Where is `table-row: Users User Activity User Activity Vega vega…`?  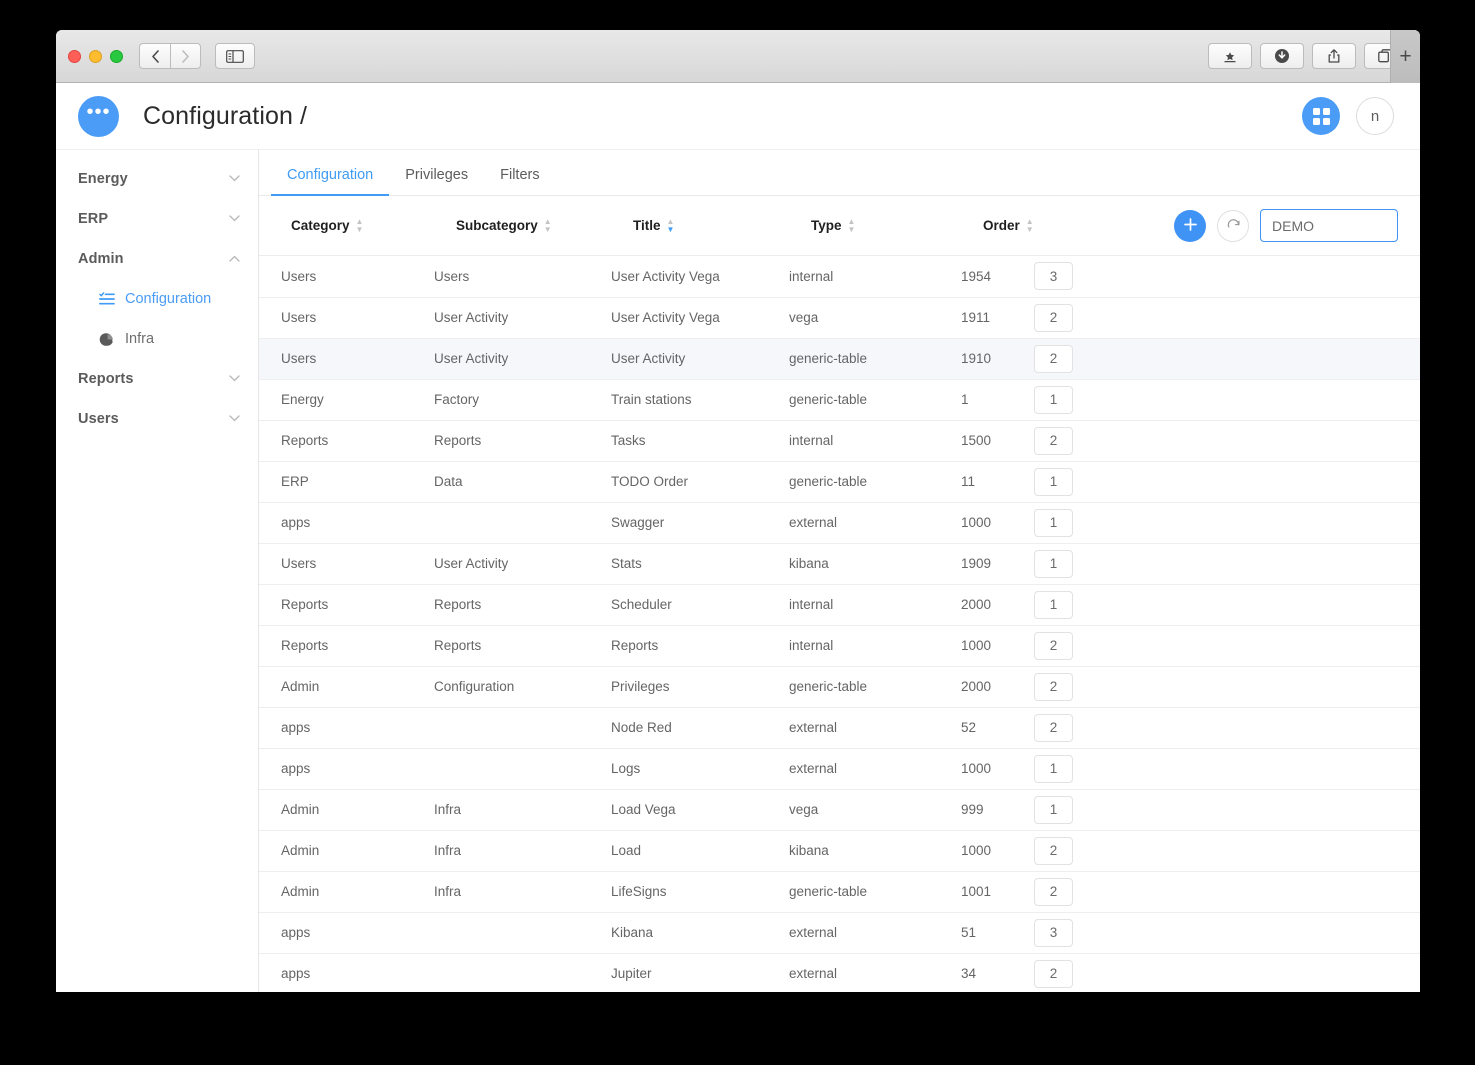 table-row: Users User Activity User Activity Vega vega… is located at coordinates (839, 317).